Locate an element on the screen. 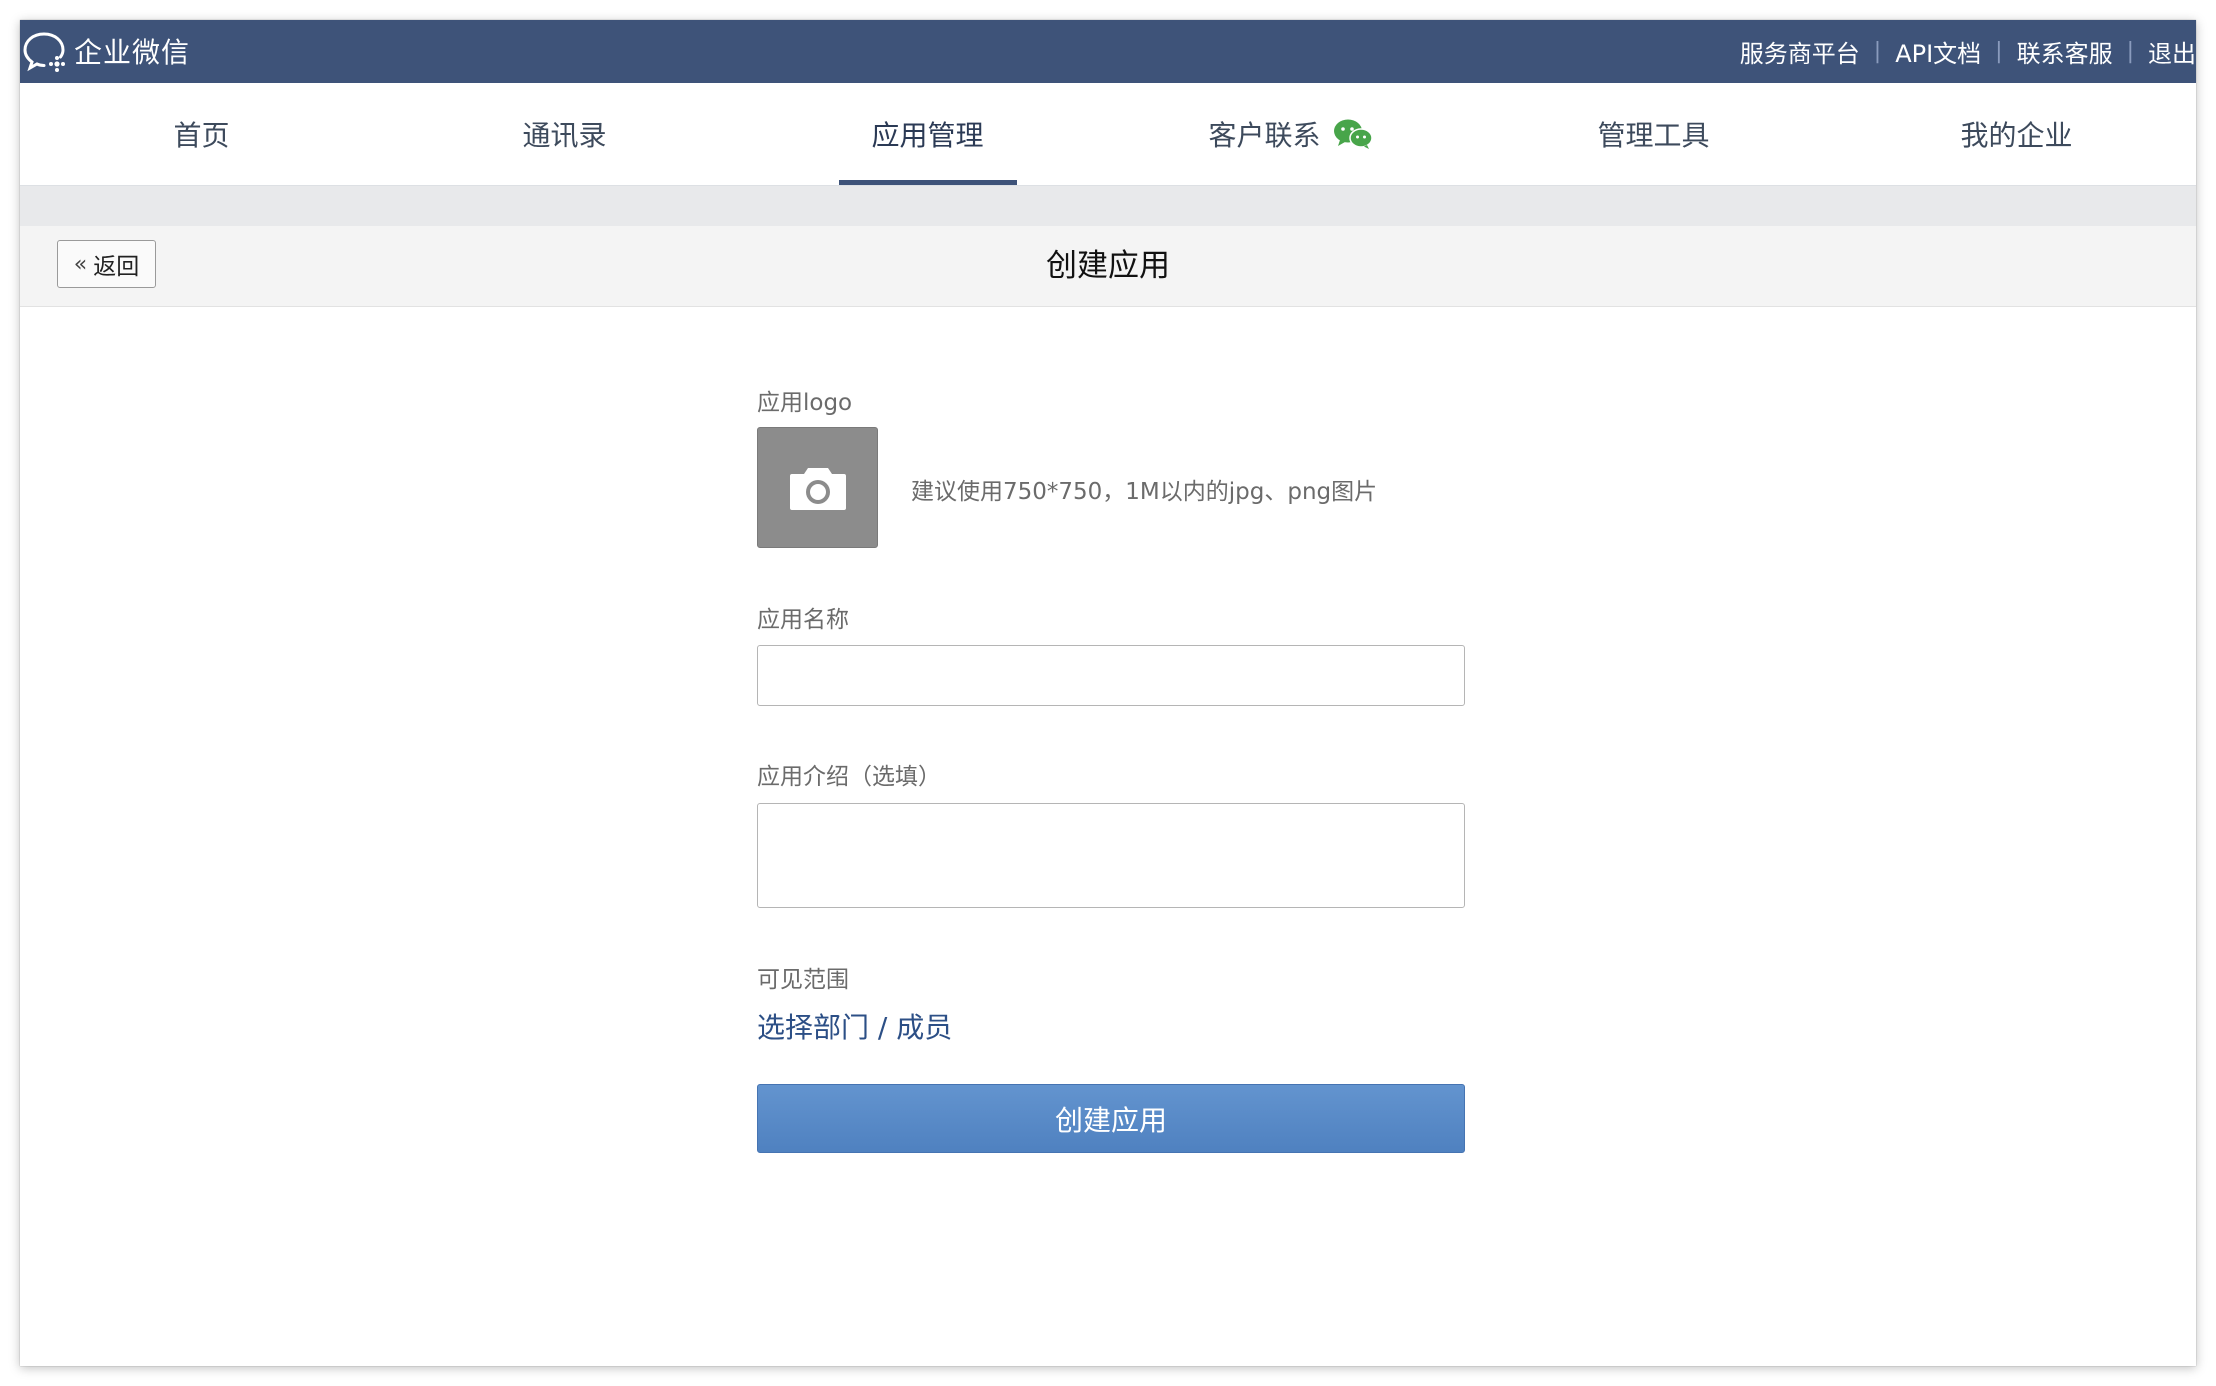 The image size is (2216, 1386). nav-app-management: 应用管理 is located at coordinates (927, 134).